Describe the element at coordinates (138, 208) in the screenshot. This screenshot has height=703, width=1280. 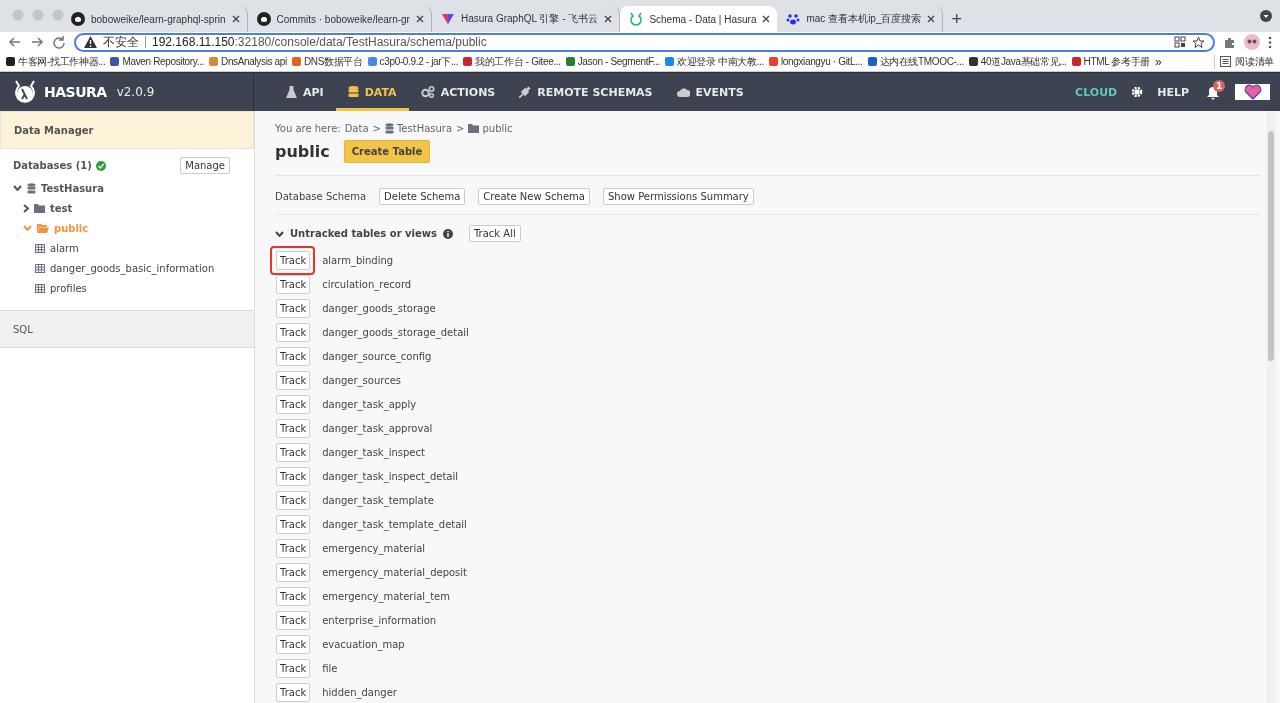
I see `tree-item: test` at that location.